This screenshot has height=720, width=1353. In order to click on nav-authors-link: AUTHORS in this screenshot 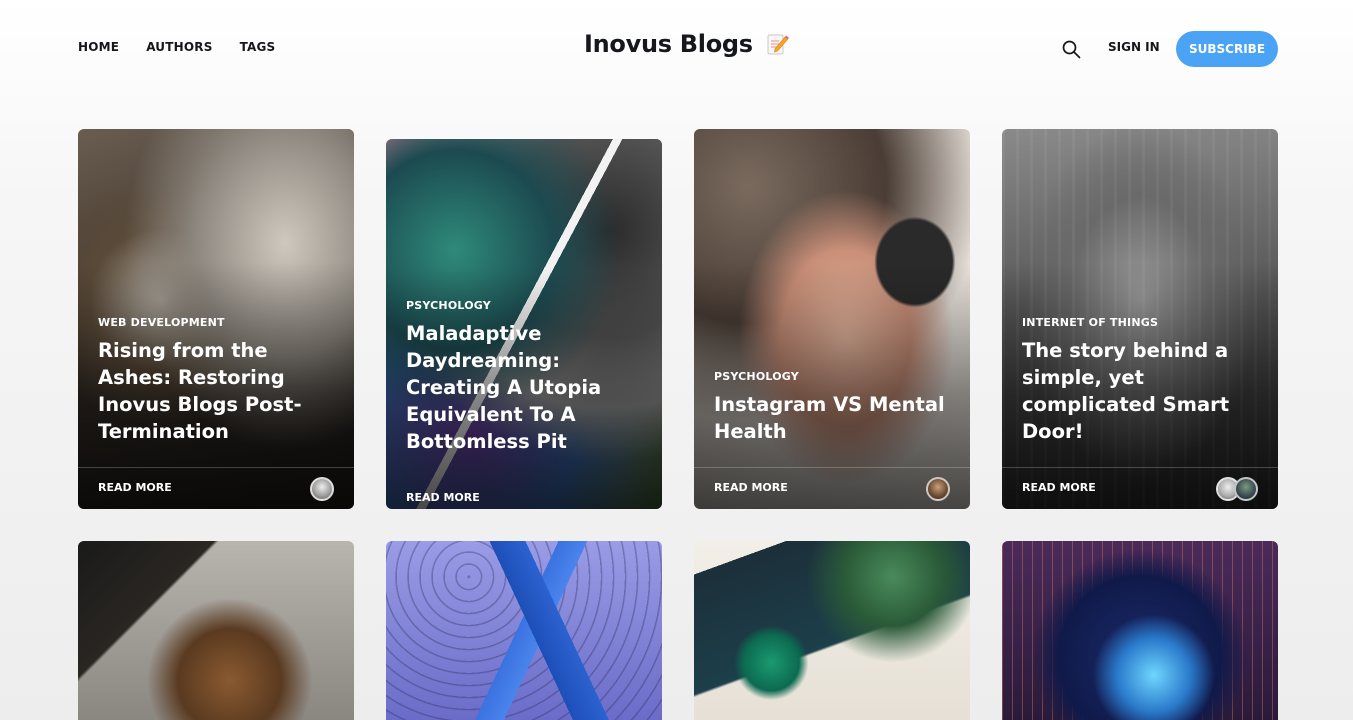, I will do `click(179, 47)`.